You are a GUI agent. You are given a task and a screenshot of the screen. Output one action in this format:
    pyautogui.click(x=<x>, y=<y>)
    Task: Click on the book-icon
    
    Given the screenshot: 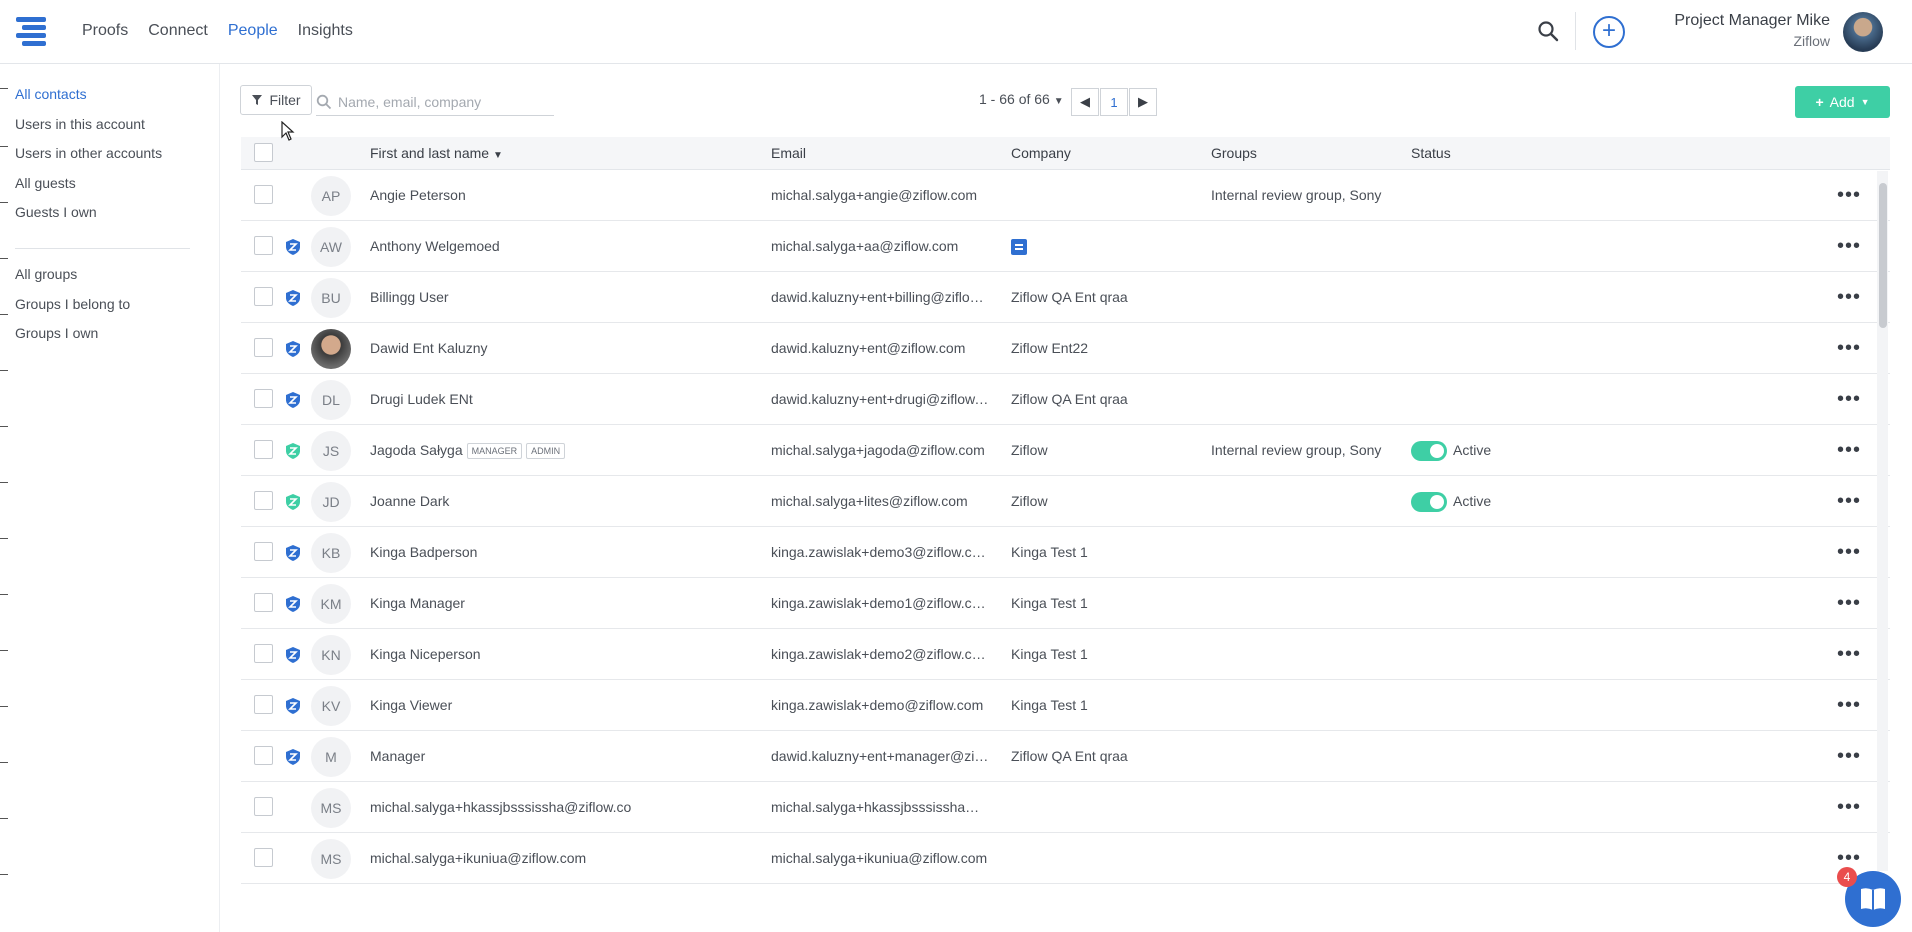 What is the action you would take?
    pyautogui.click(x=1873, y=899)
    